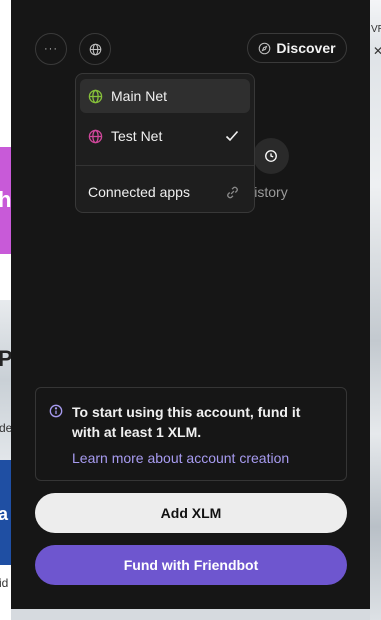 This screenshot has height=620, width=381. Describe the element at coordinates (5, 380) in the screenshot. I see `background-image-strip` at that location.